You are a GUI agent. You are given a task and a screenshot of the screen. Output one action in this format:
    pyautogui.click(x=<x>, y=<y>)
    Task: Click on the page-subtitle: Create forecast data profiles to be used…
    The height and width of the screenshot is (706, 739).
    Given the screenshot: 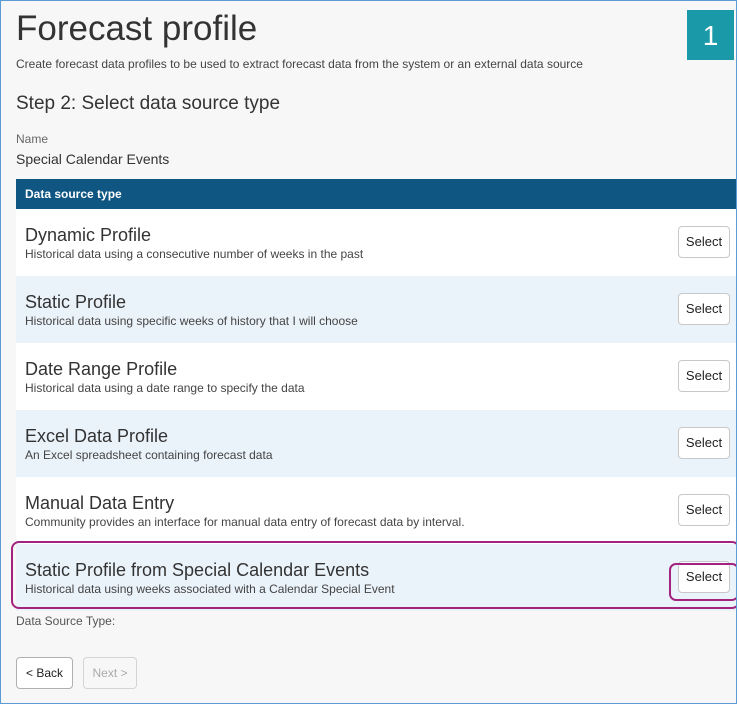 What is the action you would take?
    pyautogui.click(x=299, y=64)
    